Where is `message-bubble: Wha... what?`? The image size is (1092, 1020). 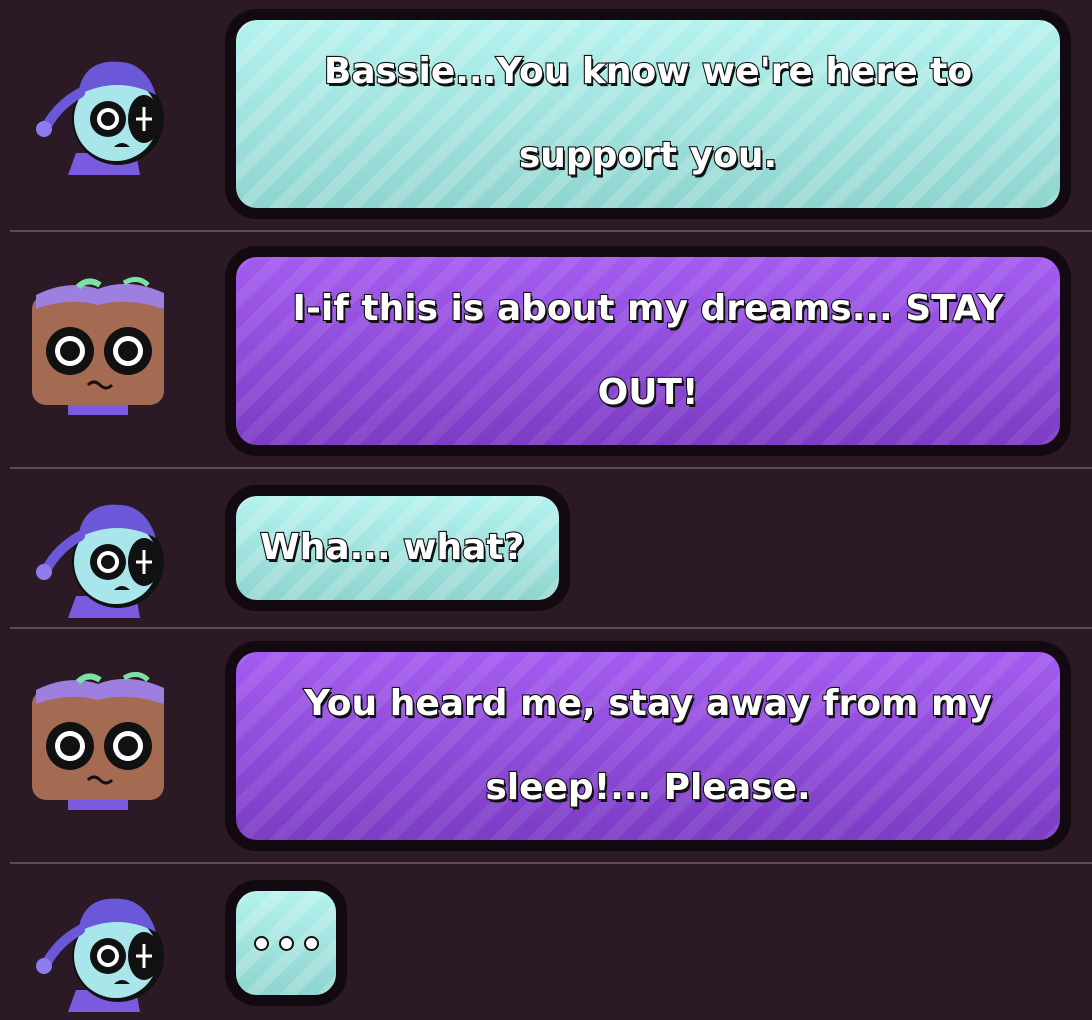 message-bubble: Wha... what? is located at coordinates (397, 548).